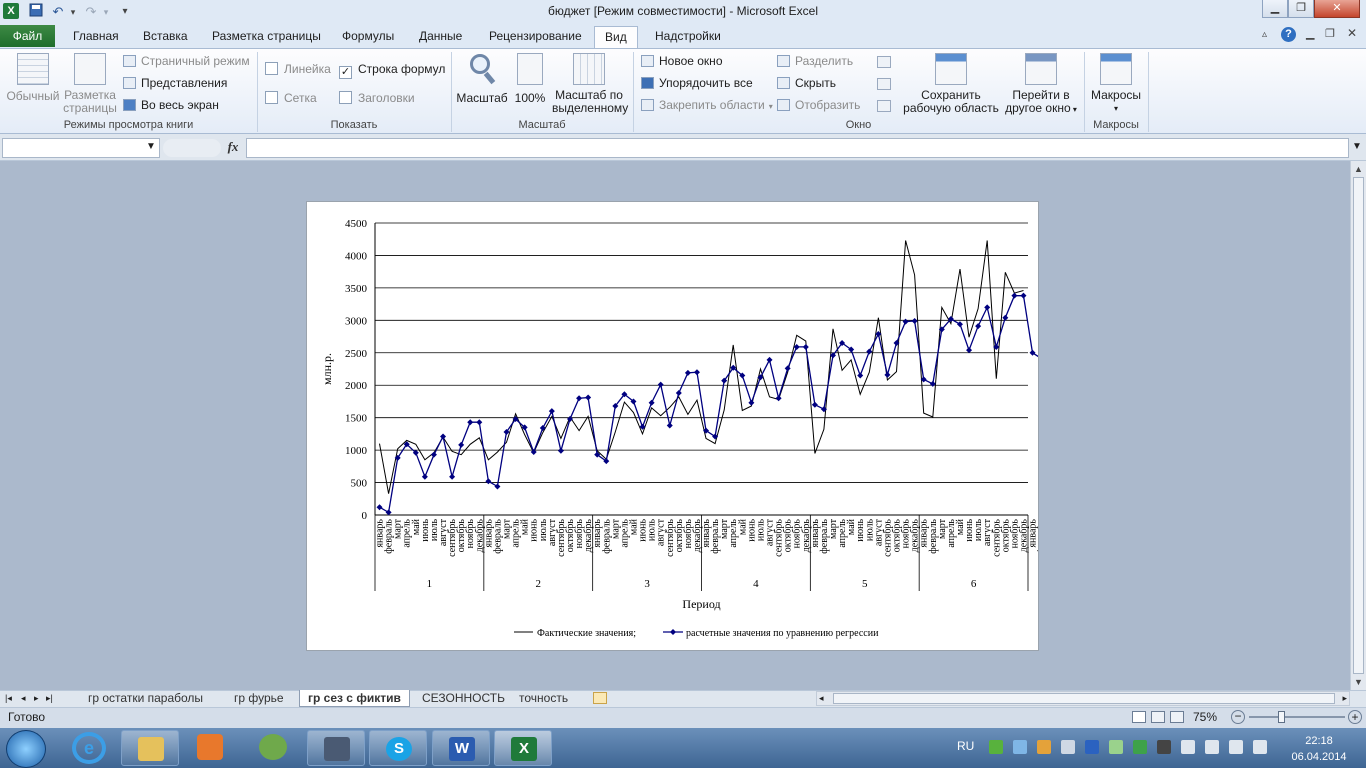 This screenshot has height=768, width=1366. I want to click on scroll-right-icon: ▸, so click(1344, 698).